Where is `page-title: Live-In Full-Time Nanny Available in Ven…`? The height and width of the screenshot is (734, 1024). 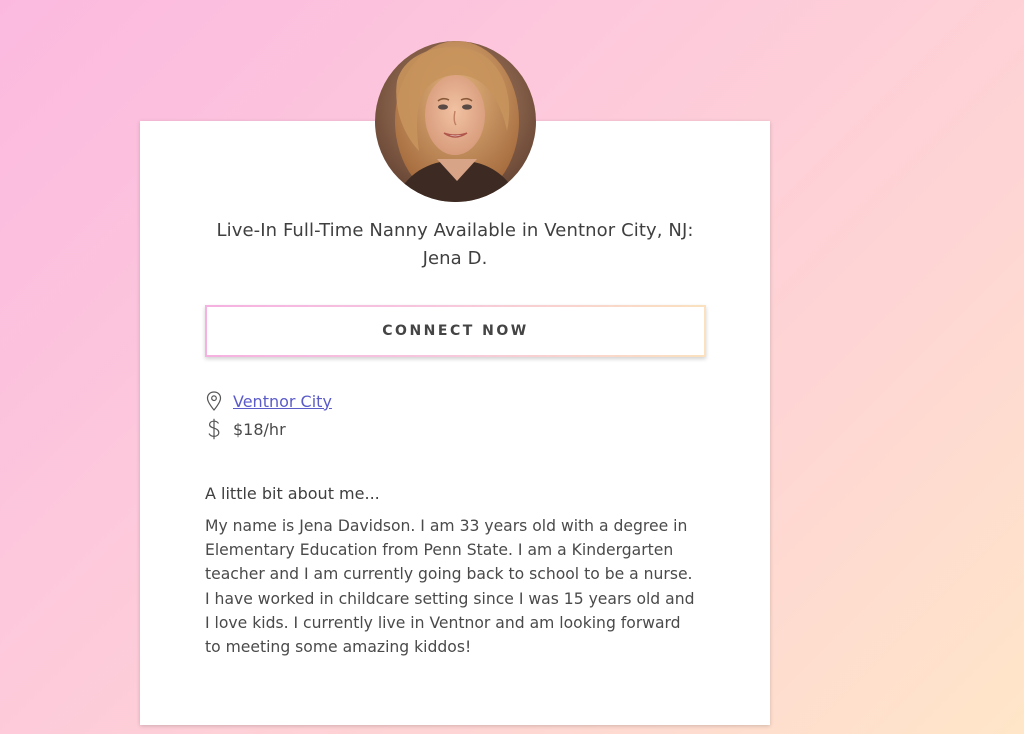
page-title: Live-In Full-Time Nanny Available in Ven… is located at coordinates (455, 245).